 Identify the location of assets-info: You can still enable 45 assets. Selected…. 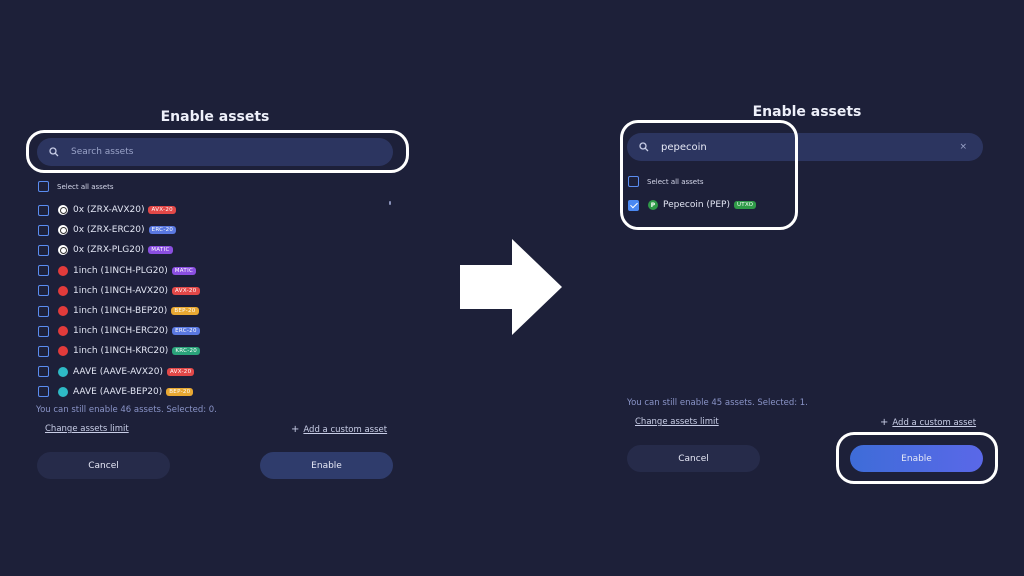
(717, 403).